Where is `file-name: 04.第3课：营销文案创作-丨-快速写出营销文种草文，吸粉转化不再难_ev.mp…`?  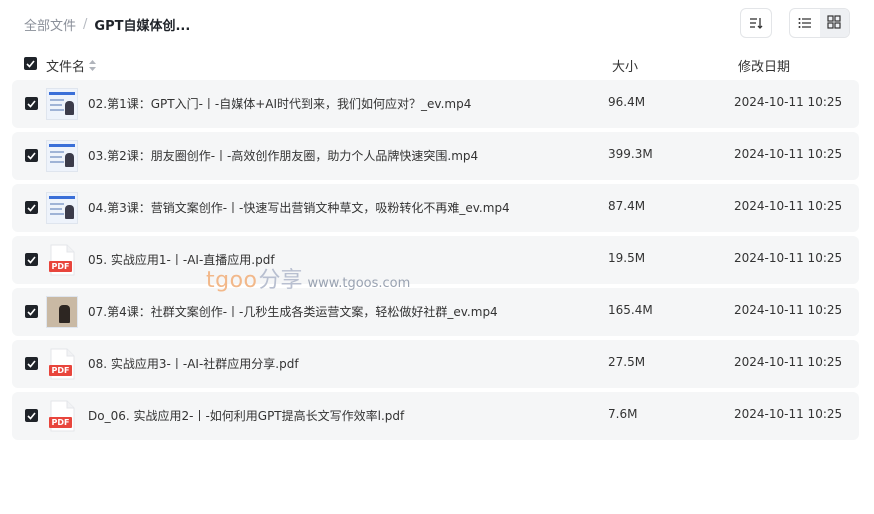 file-name: 04.第3课：营销文案创作-丨-快速写出营销文种草文，吸粉转化不再难_ev.mp… is located at coordinates (299, 207).